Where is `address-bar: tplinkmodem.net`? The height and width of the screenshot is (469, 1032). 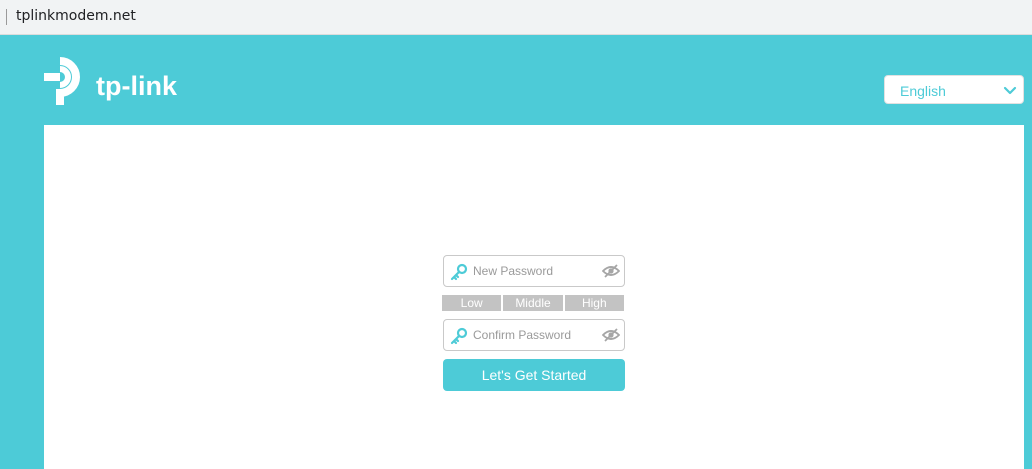
address-bar: tplinkmodem.net is located at coordinates (516, 17).